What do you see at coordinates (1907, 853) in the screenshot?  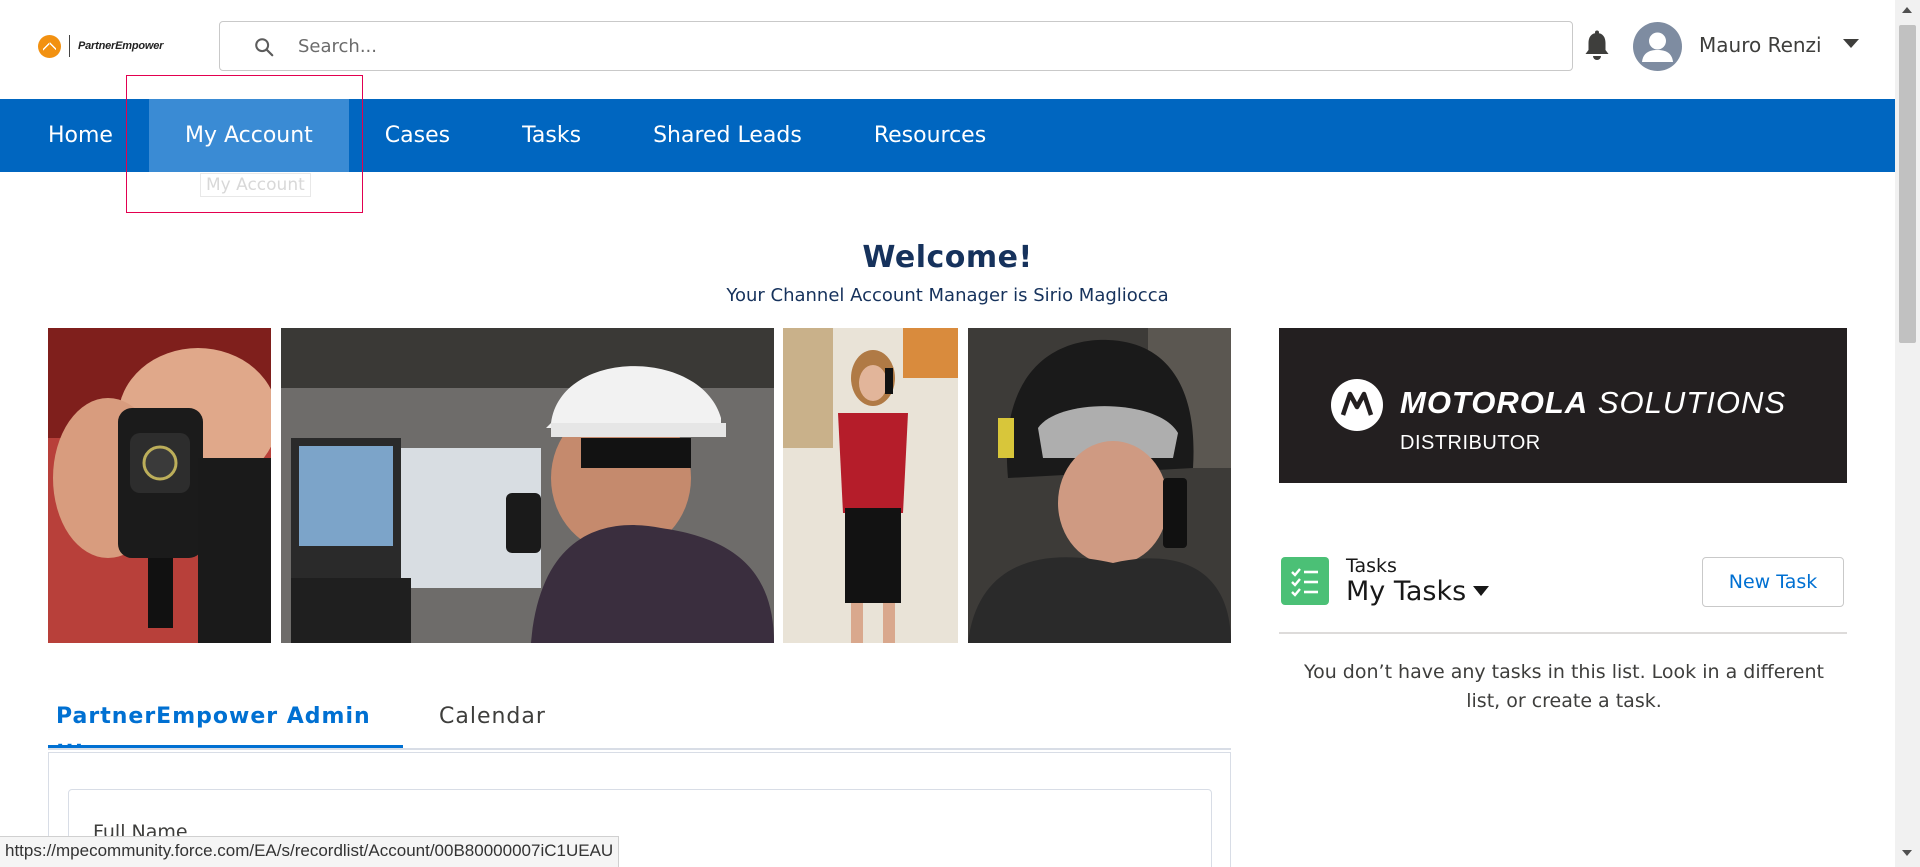 I see `scroll-down-arrow-icon` at bounding box center [1907, 853].